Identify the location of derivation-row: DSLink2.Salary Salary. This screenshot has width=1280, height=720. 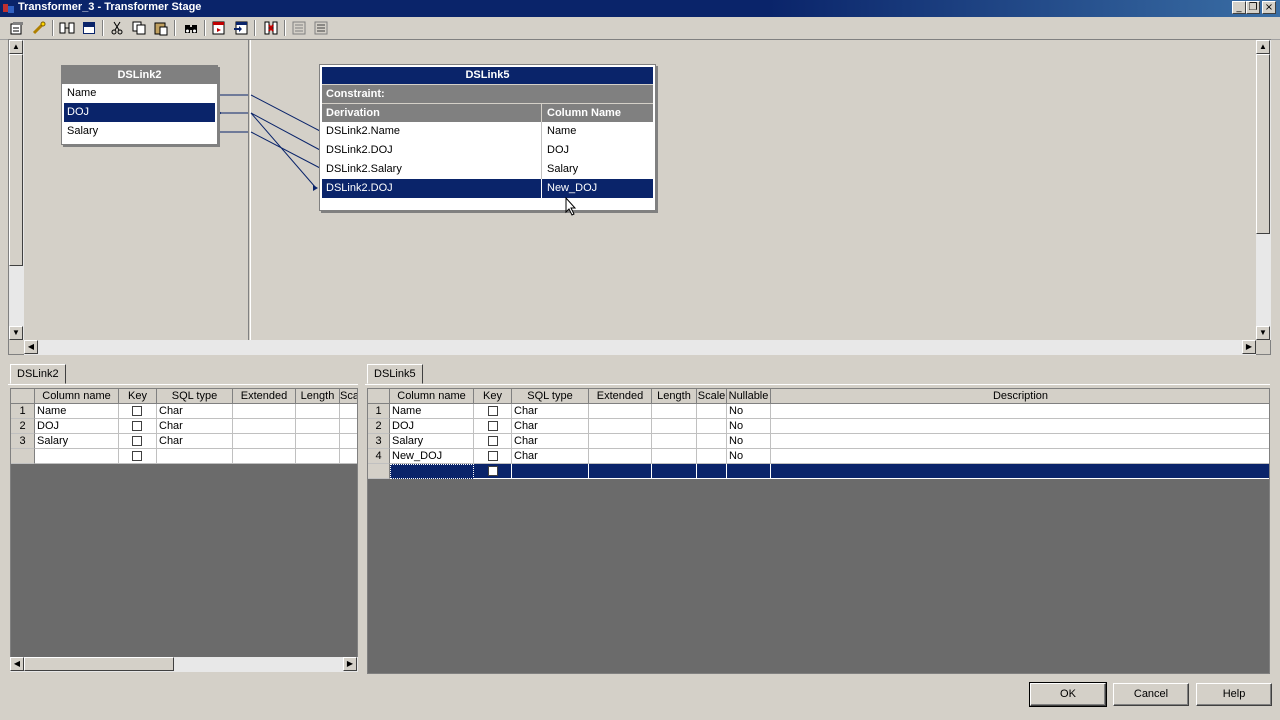
(487, 169).